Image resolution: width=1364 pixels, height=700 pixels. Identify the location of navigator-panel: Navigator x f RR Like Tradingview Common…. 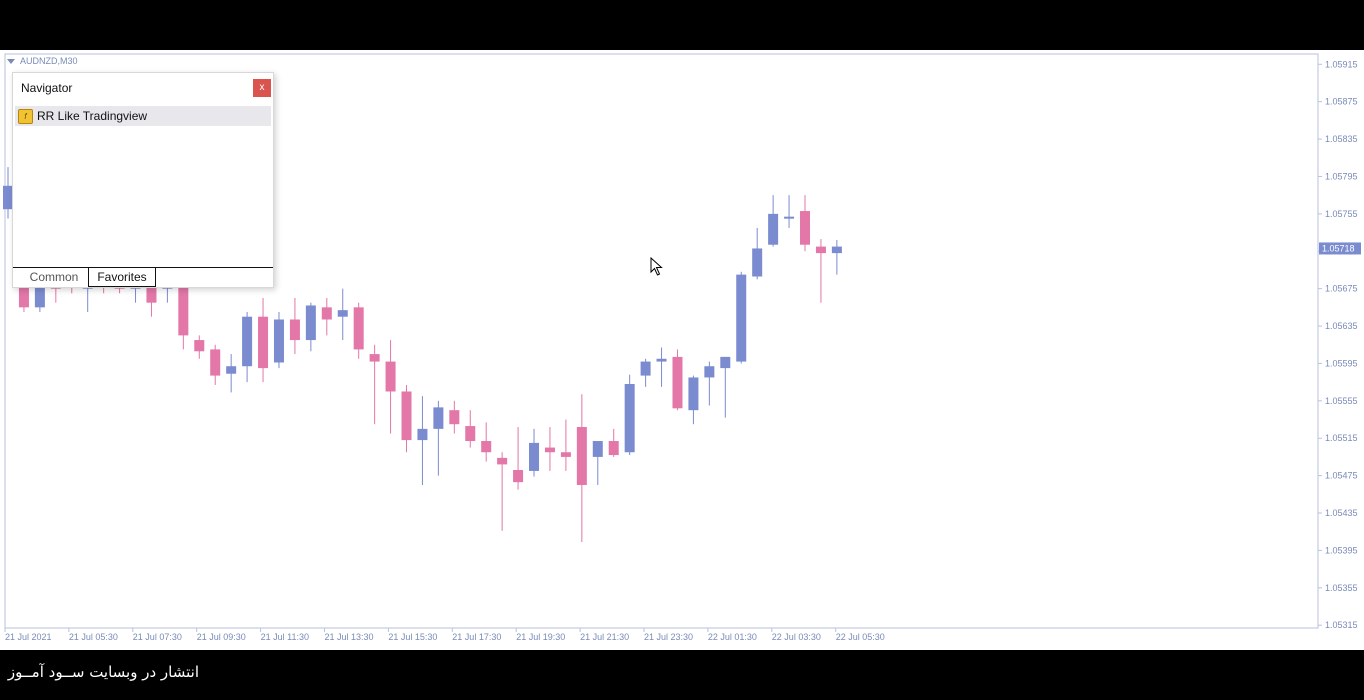
(143, 180).